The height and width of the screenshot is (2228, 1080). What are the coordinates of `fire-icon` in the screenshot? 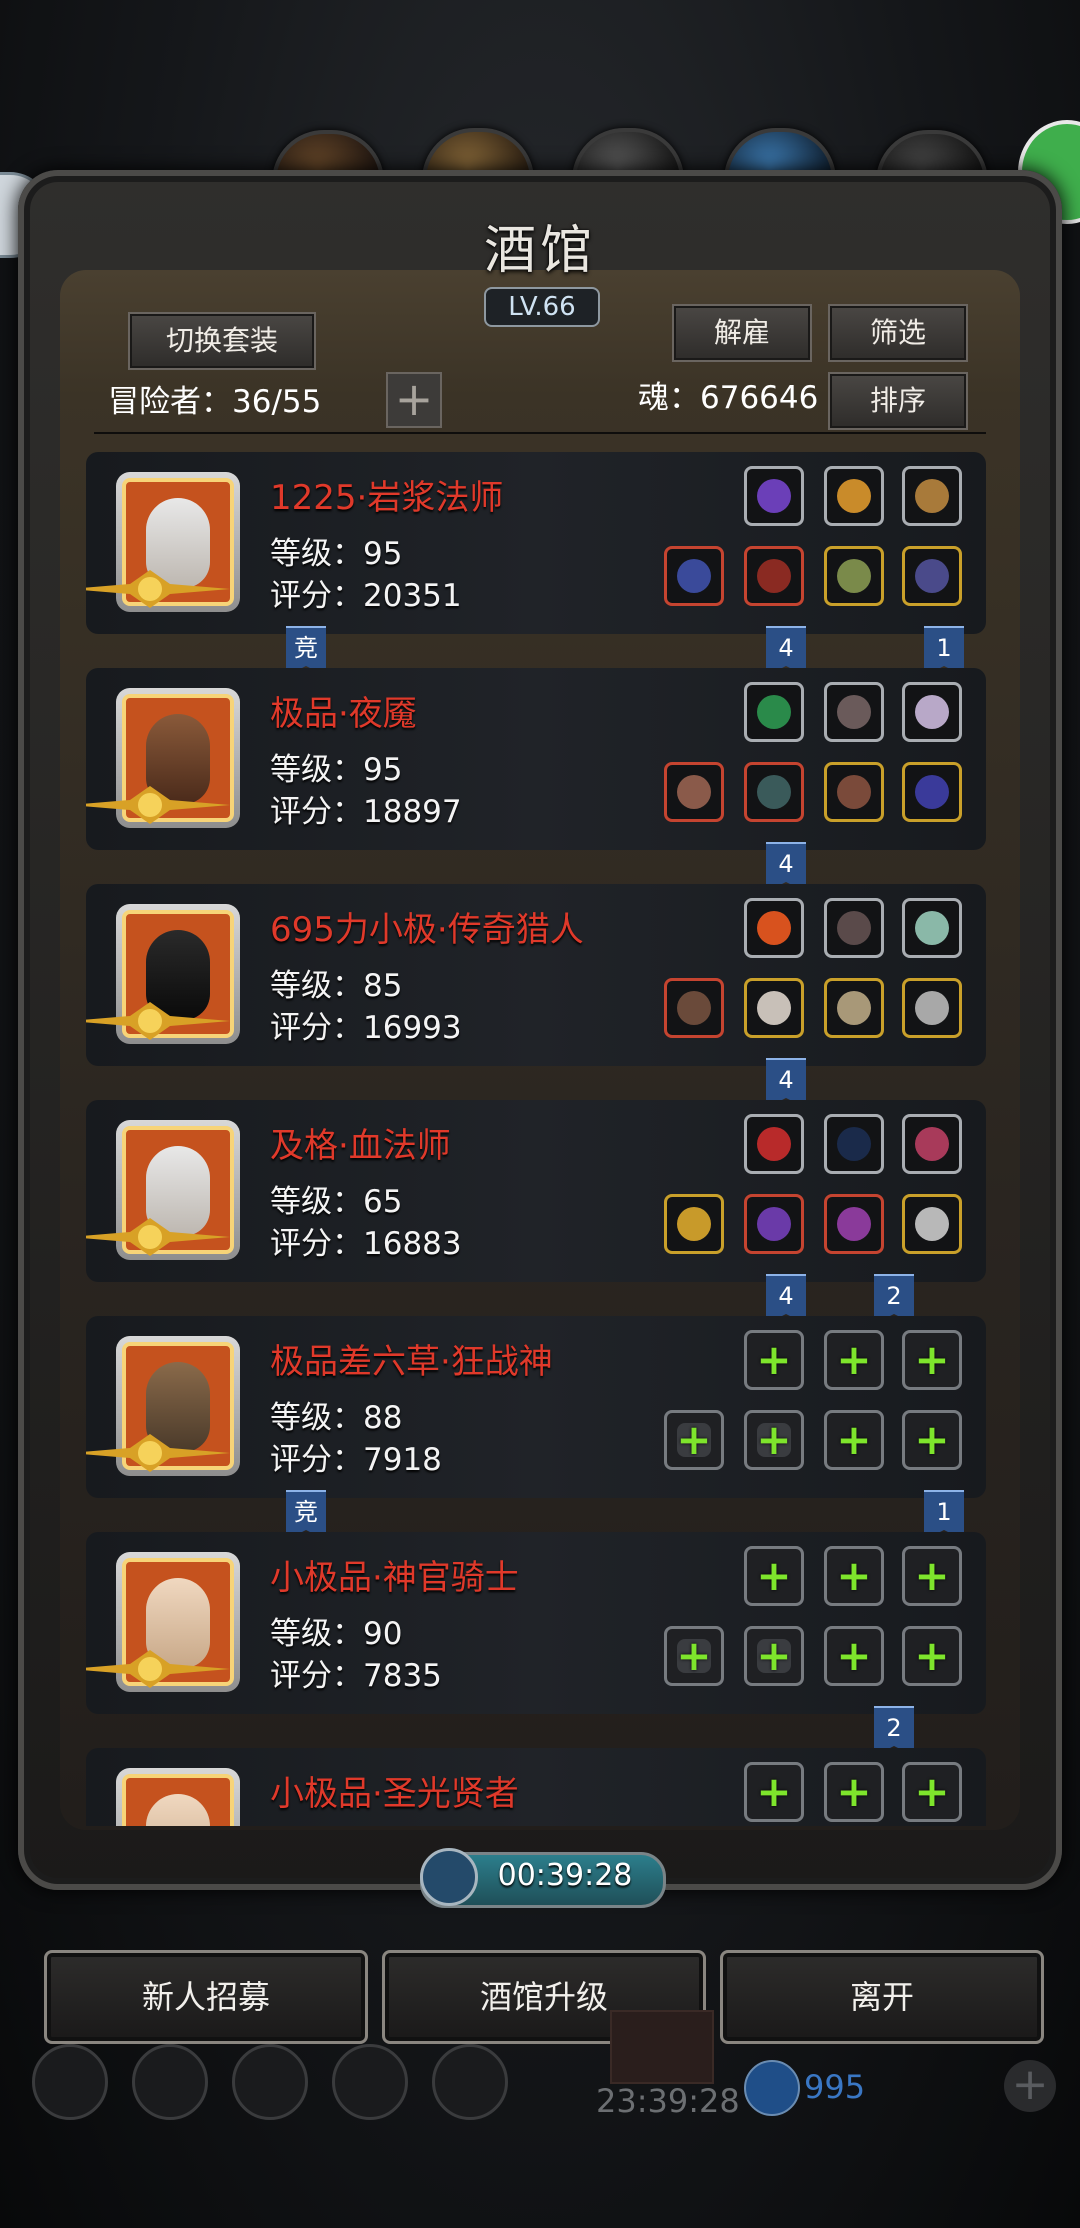 It's located at (774, 928).